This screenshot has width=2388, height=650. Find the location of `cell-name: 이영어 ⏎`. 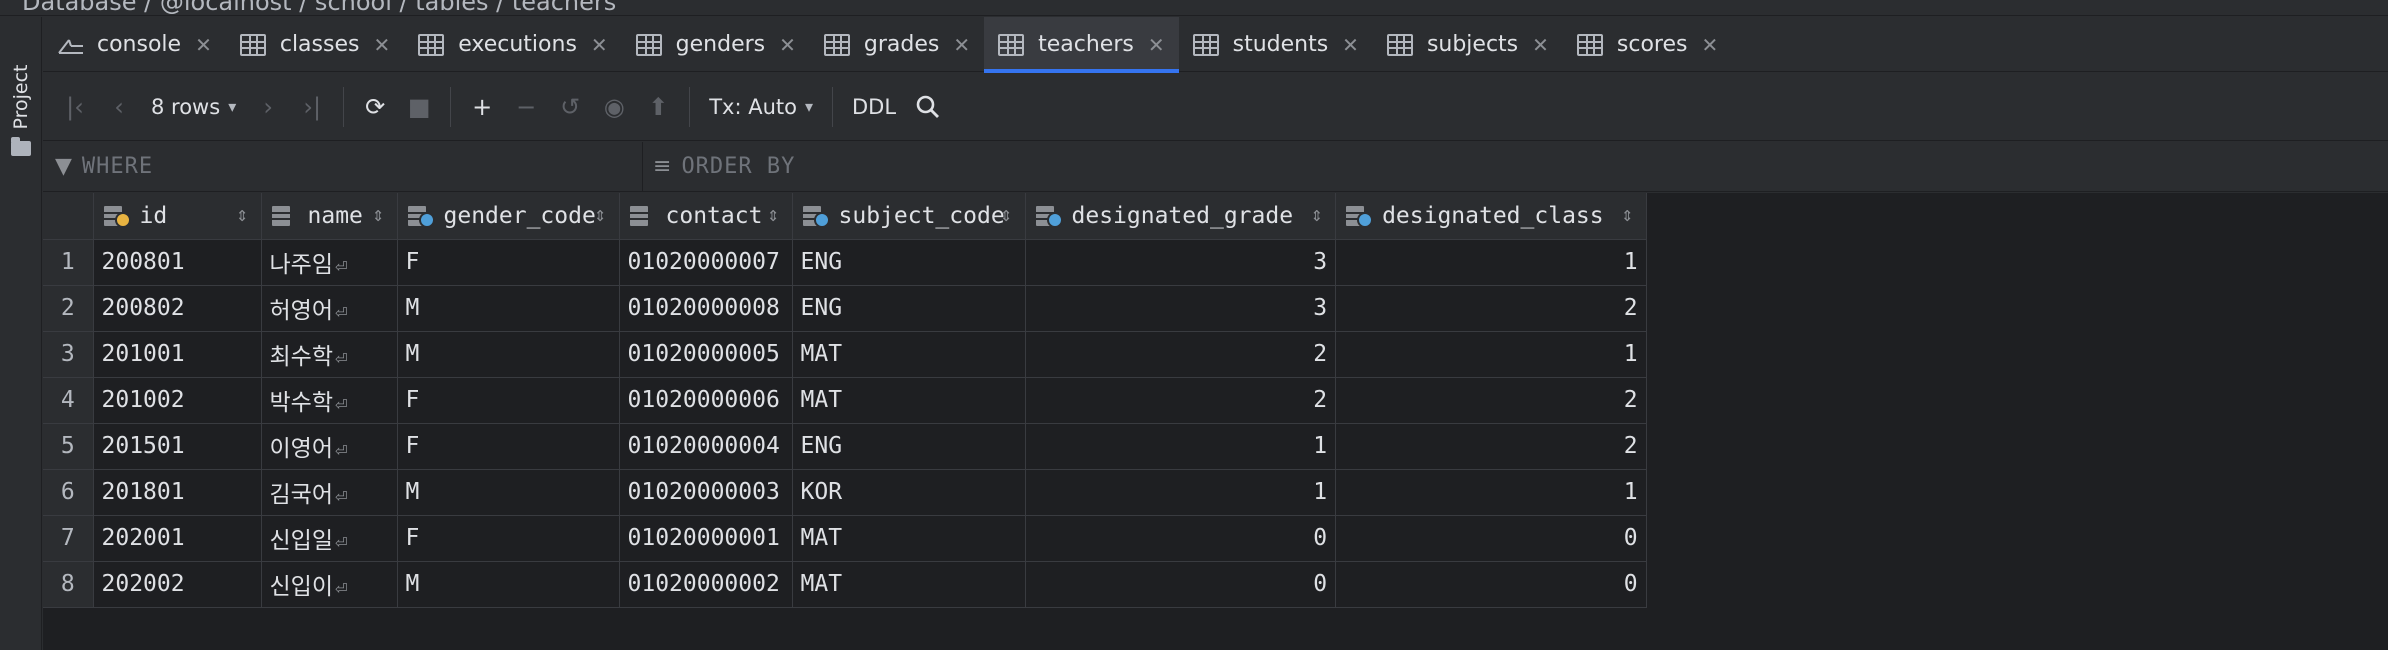

cell-name: 이영어 ⏎ is located at coordinates (329, 446).